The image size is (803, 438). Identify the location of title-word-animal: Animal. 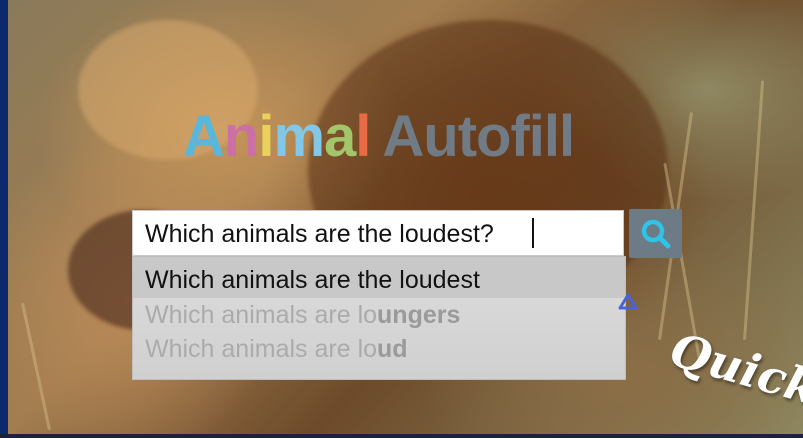
(277, 136).